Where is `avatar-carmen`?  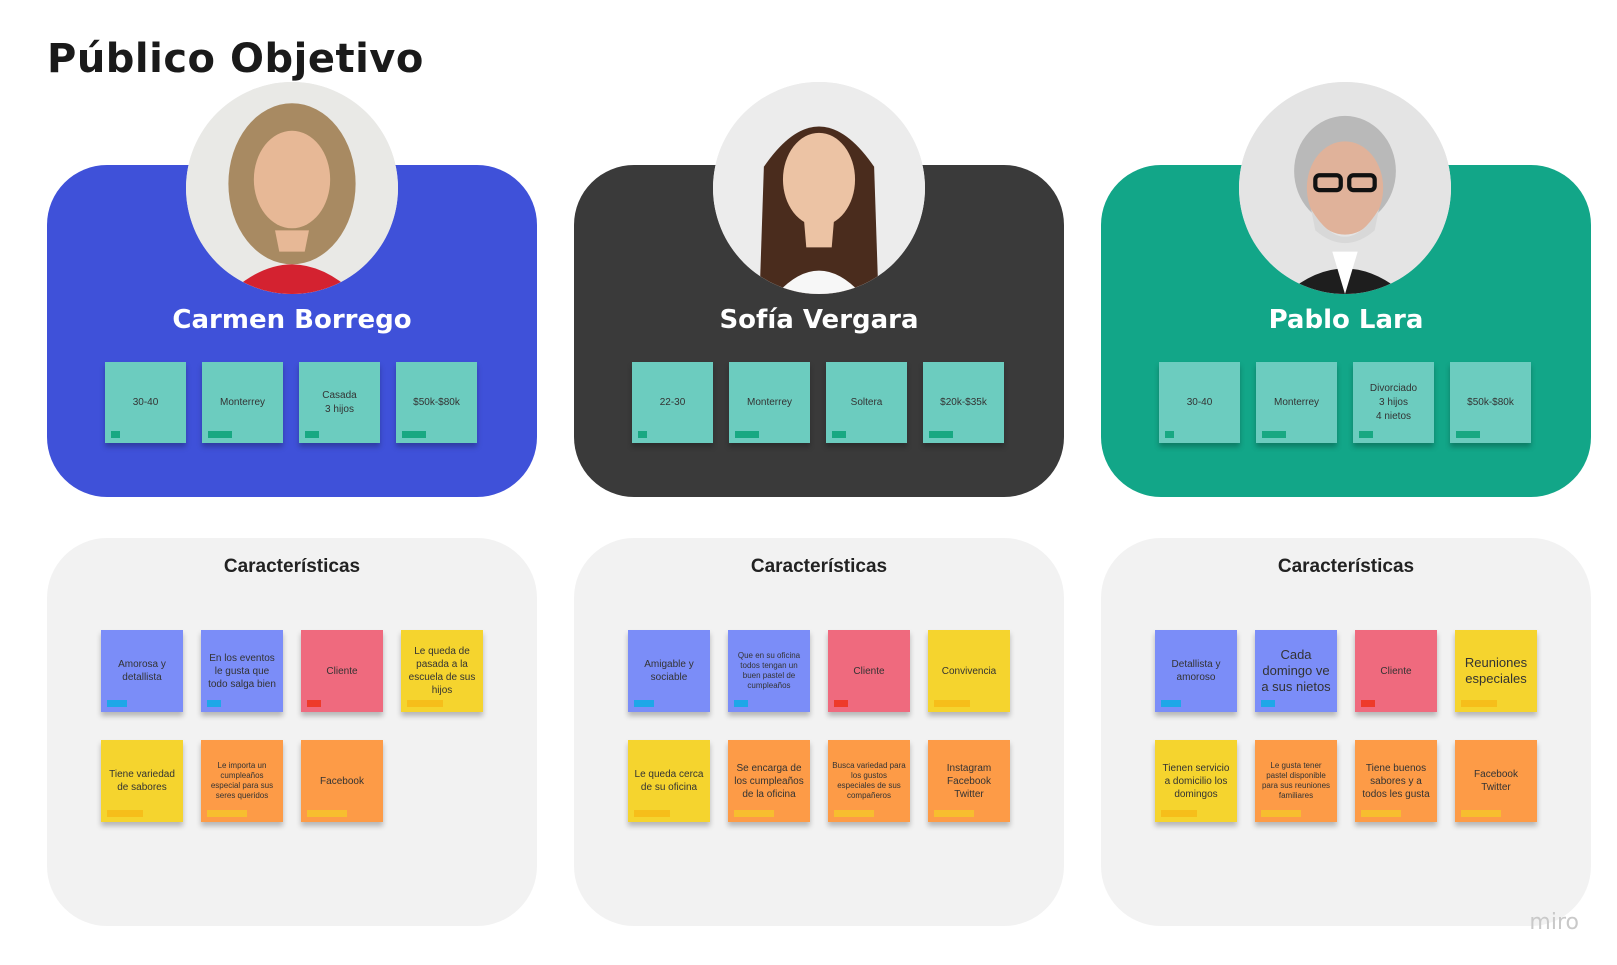 avatar-carmen is located at coordinates (292, 188).